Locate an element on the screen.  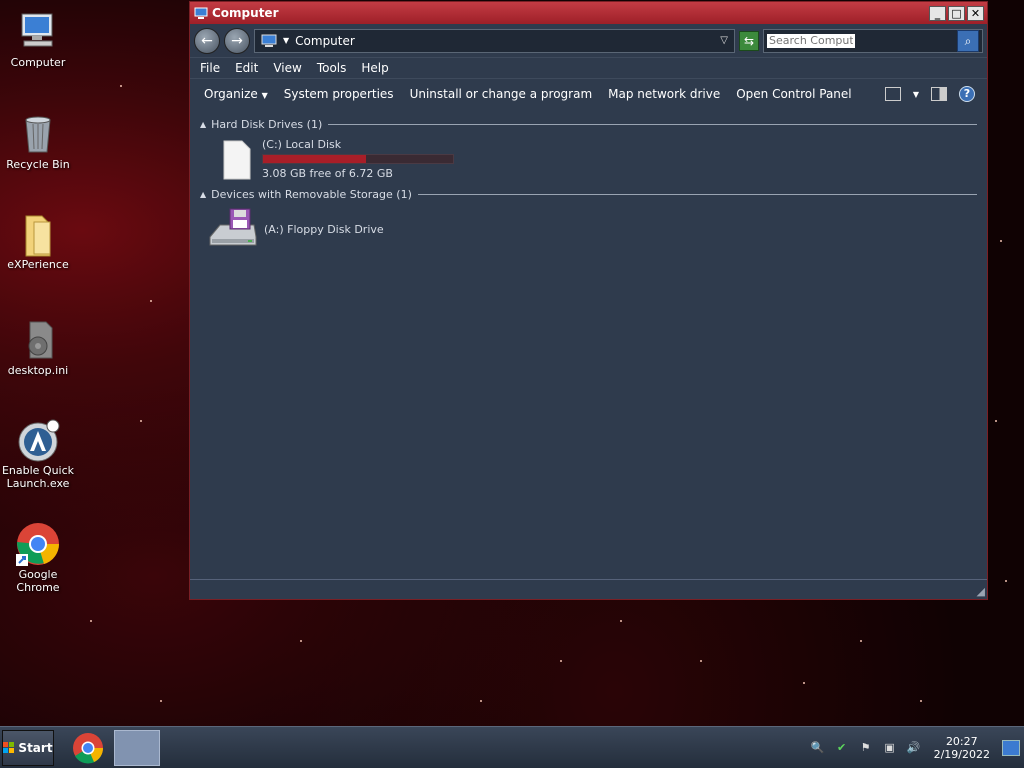
window-title: Computer is located at coordinates (245, 13).